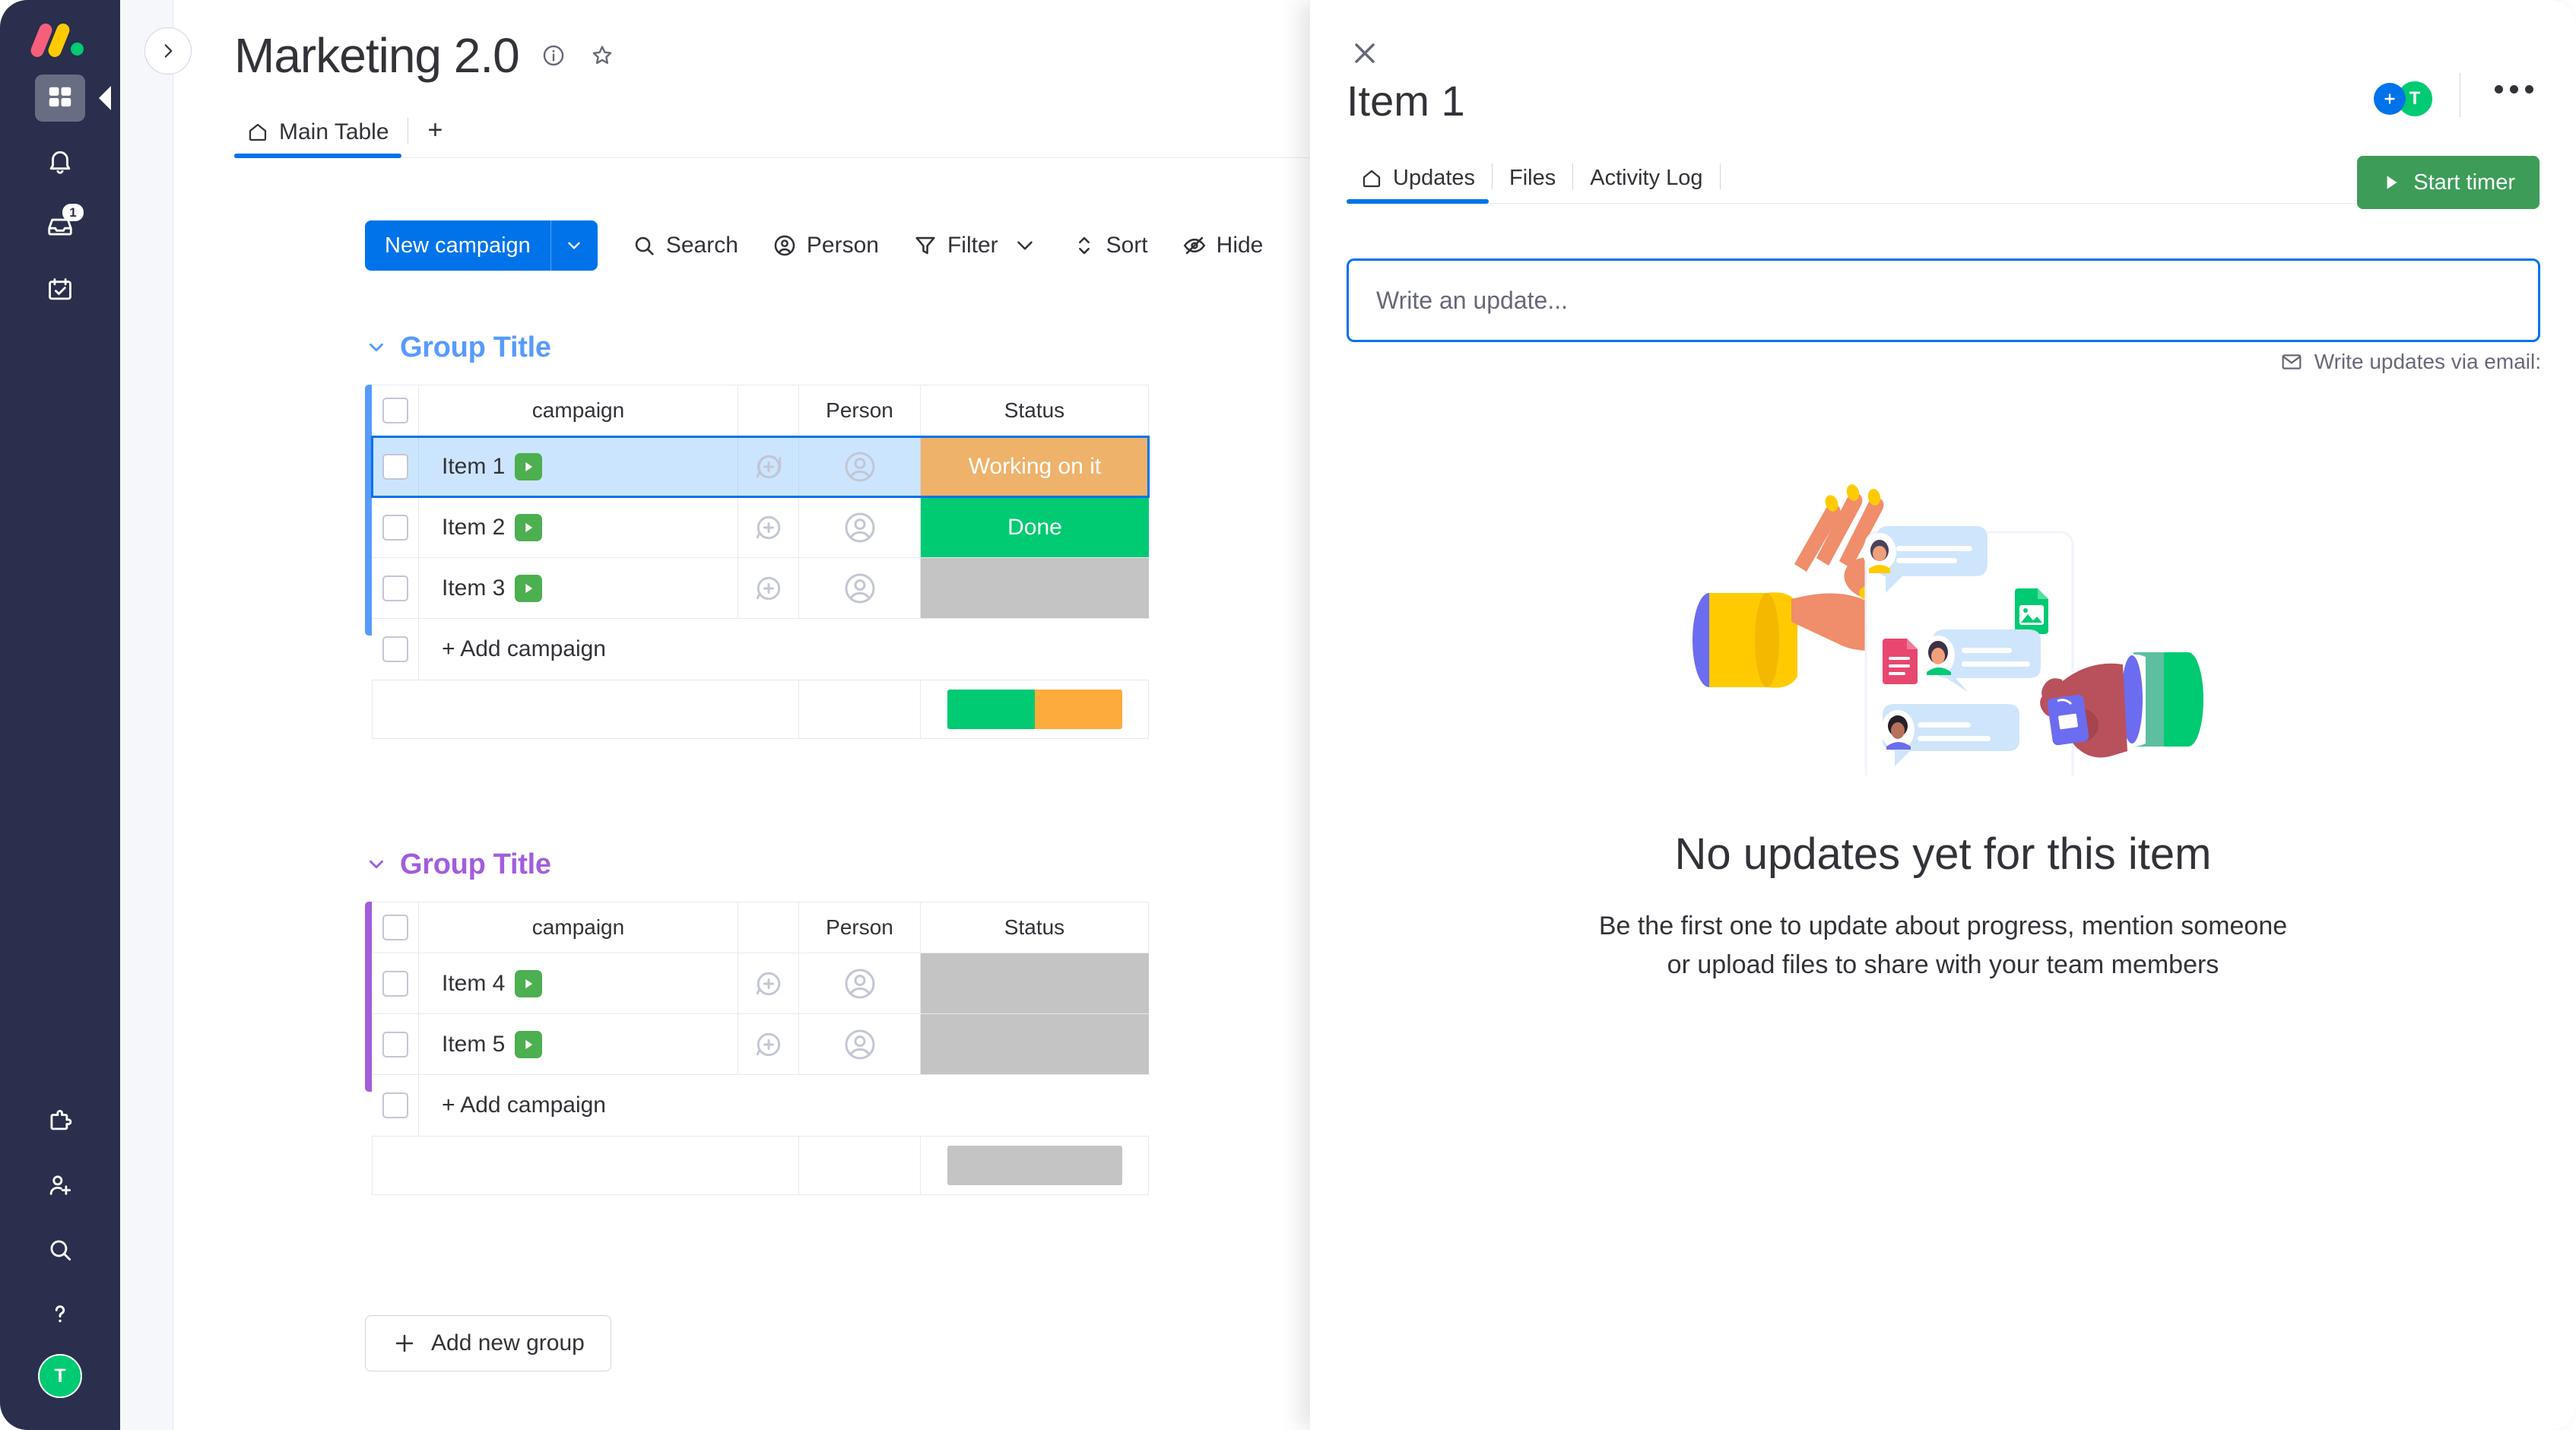 This screenshot has height=1430, width=2576. What do you see at coordinates (60, 289) in the screenshot?
I see `rail-item-my-work` at bounding box center [60, 289].